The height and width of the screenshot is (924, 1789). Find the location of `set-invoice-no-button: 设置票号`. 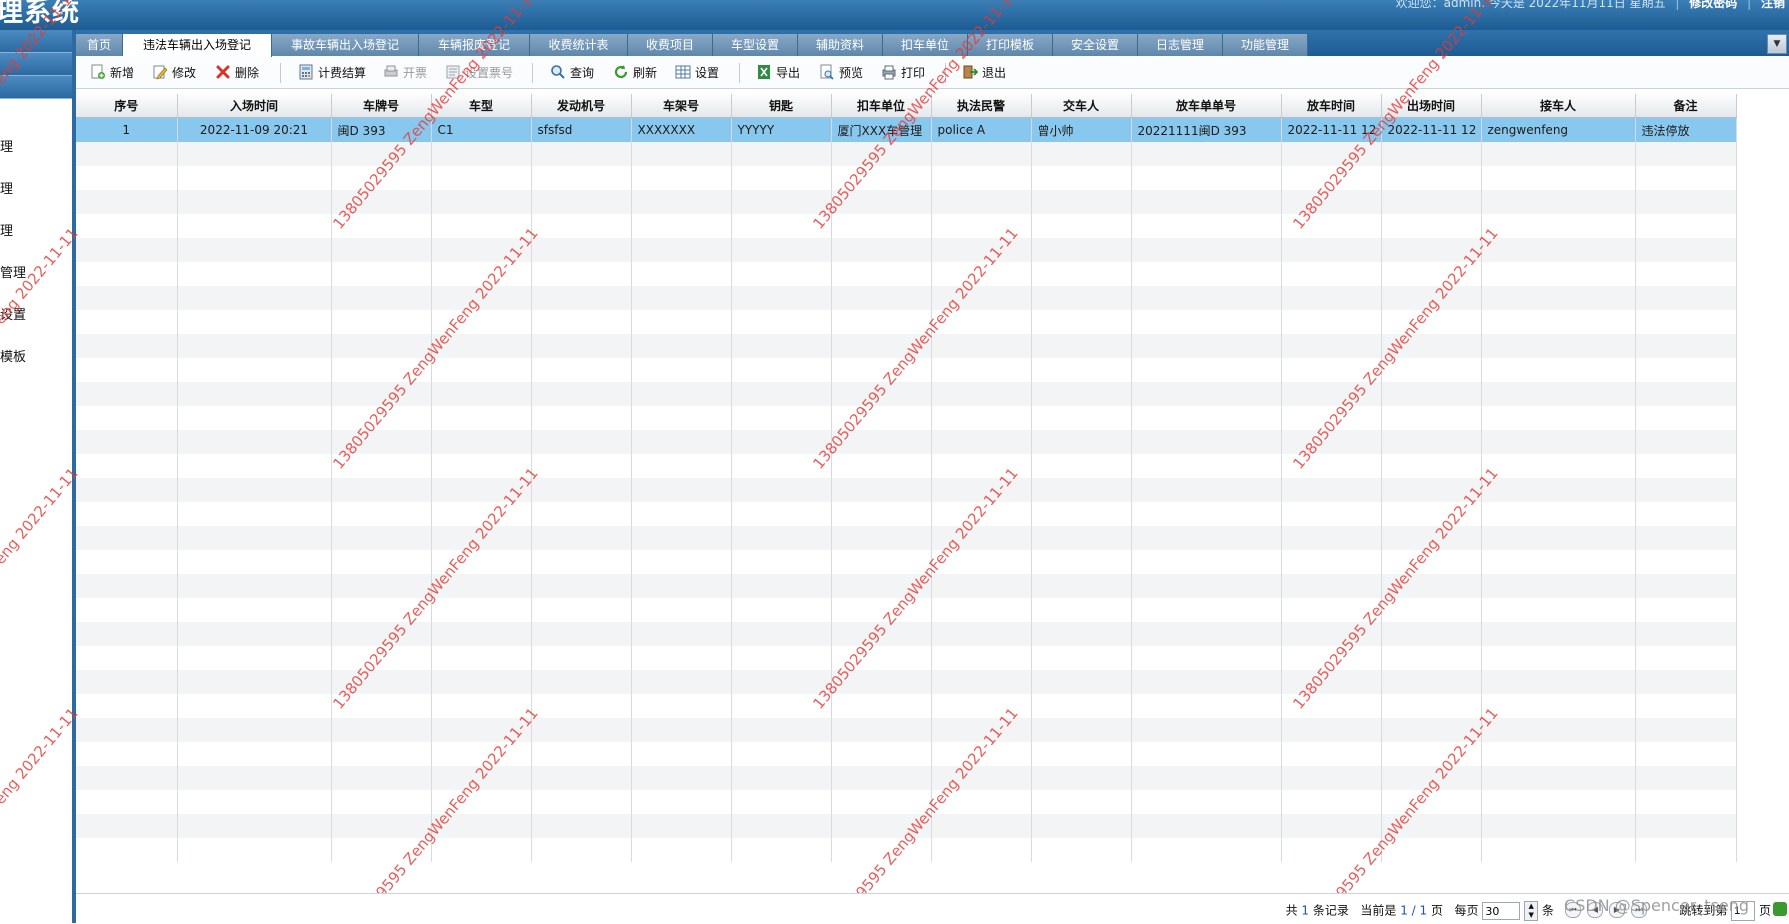

set-invoice-no-button: 设置票号 is located at coordinates (479, 73).